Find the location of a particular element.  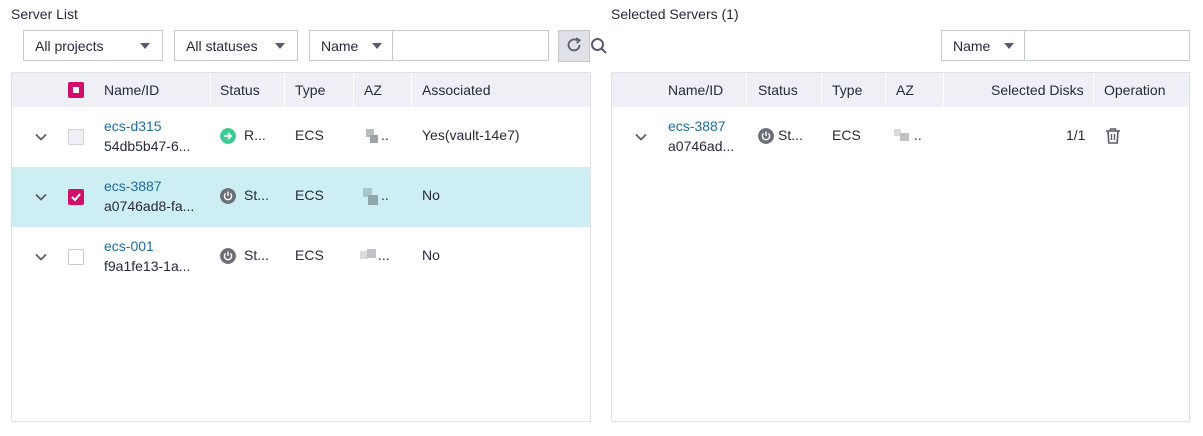

col-operation: Operation is located at coordinates (1135, 90).